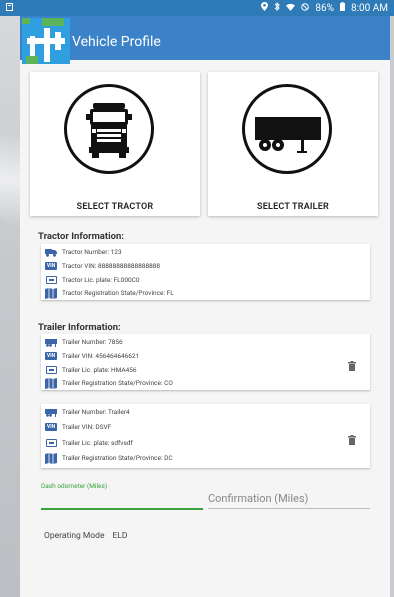 The image size is (394, 597). I want to click on trailer-state-row: Trailer Registration State/Province: CO, so click(107, 383).